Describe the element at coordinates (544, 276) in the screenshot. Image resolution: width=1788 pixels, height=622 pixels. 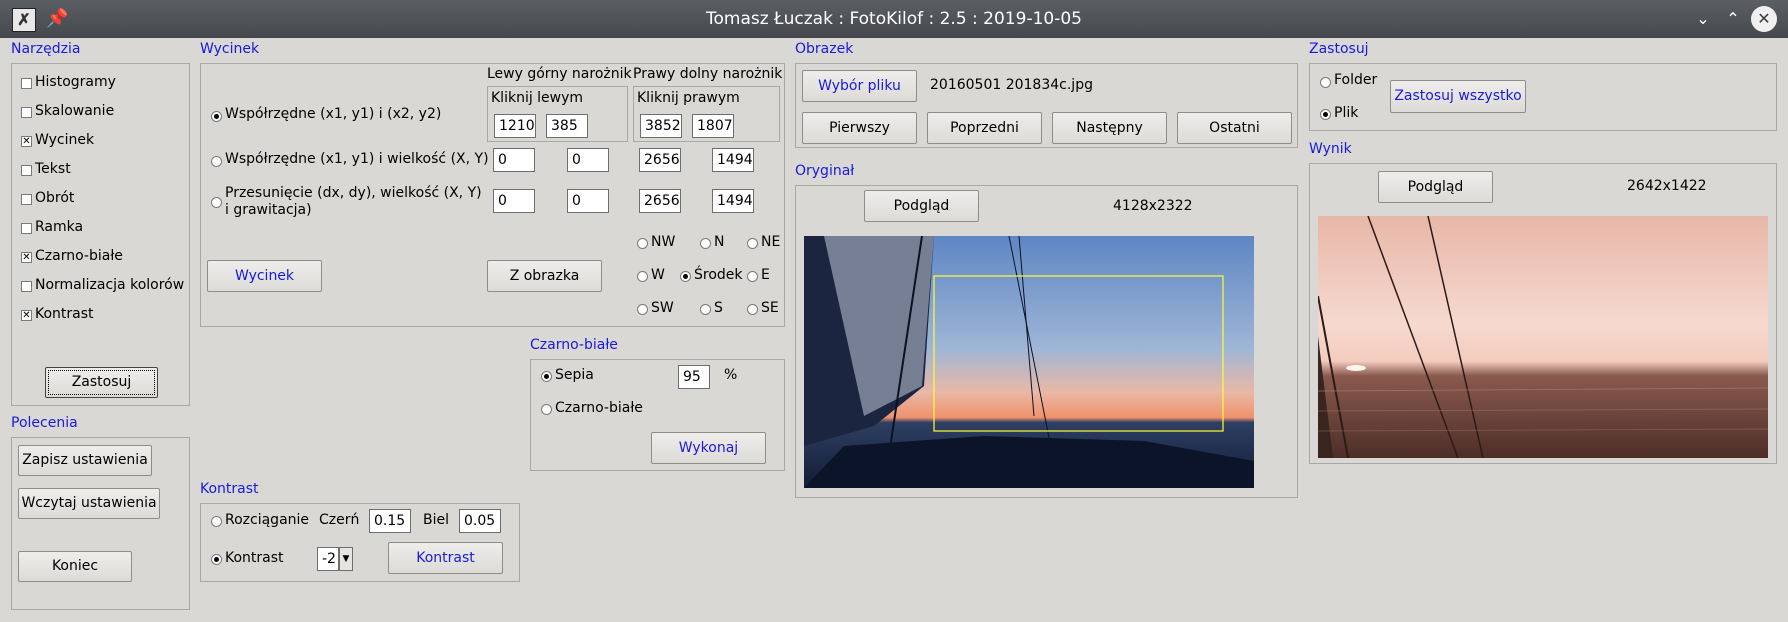
I see `from-image-button: Z obrazka` at that location.